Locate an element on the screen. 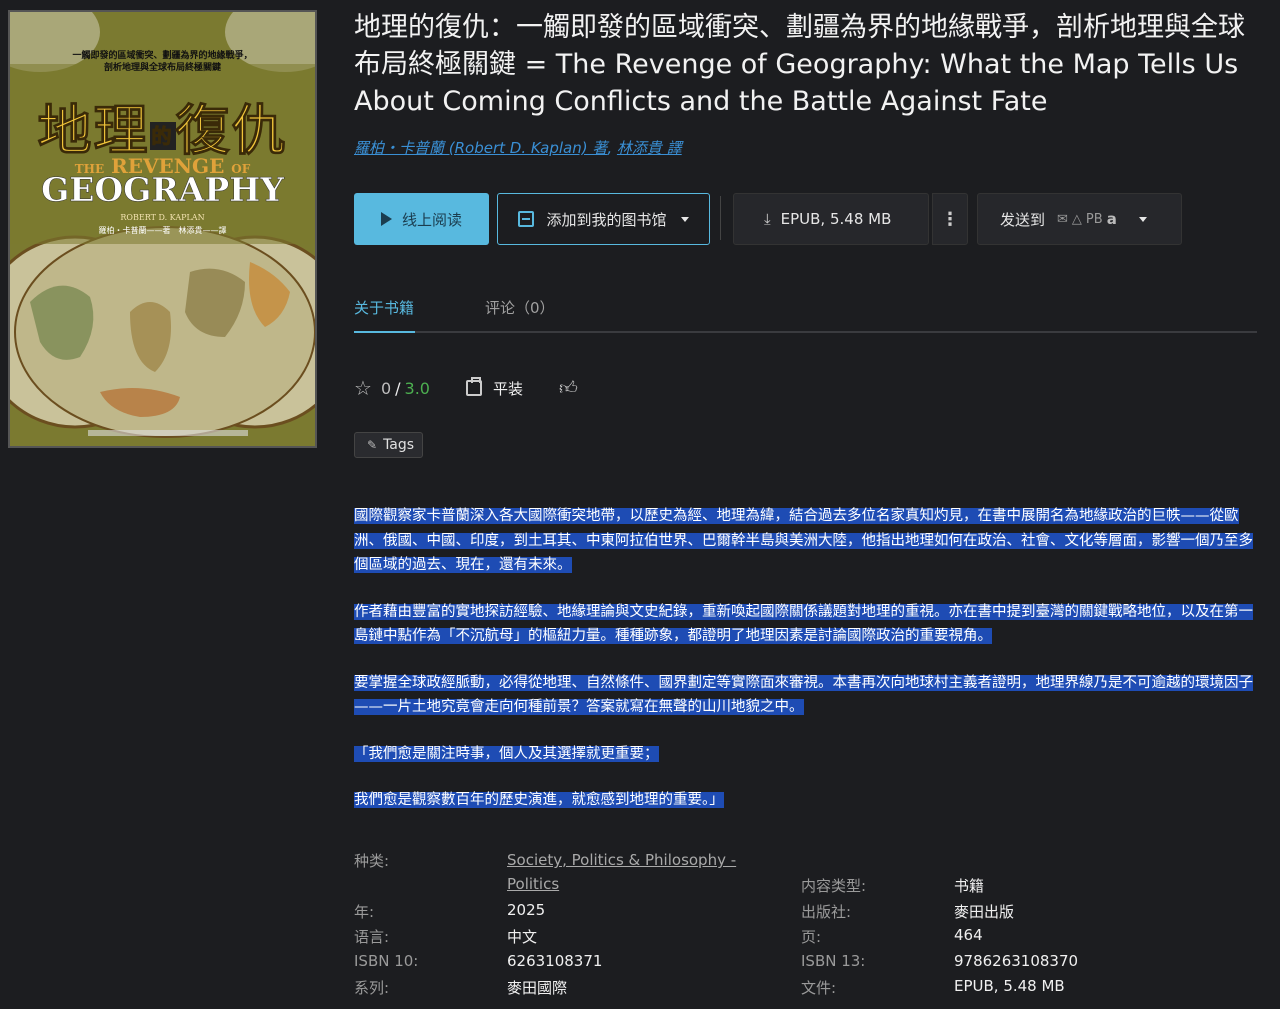 This screenshot has height=1009, width=1280. book-authors: 羅柏・卡普蘭 (Robert D. Kaplan) 著, 林添貴 譯 is located at coordinates (518, 148).